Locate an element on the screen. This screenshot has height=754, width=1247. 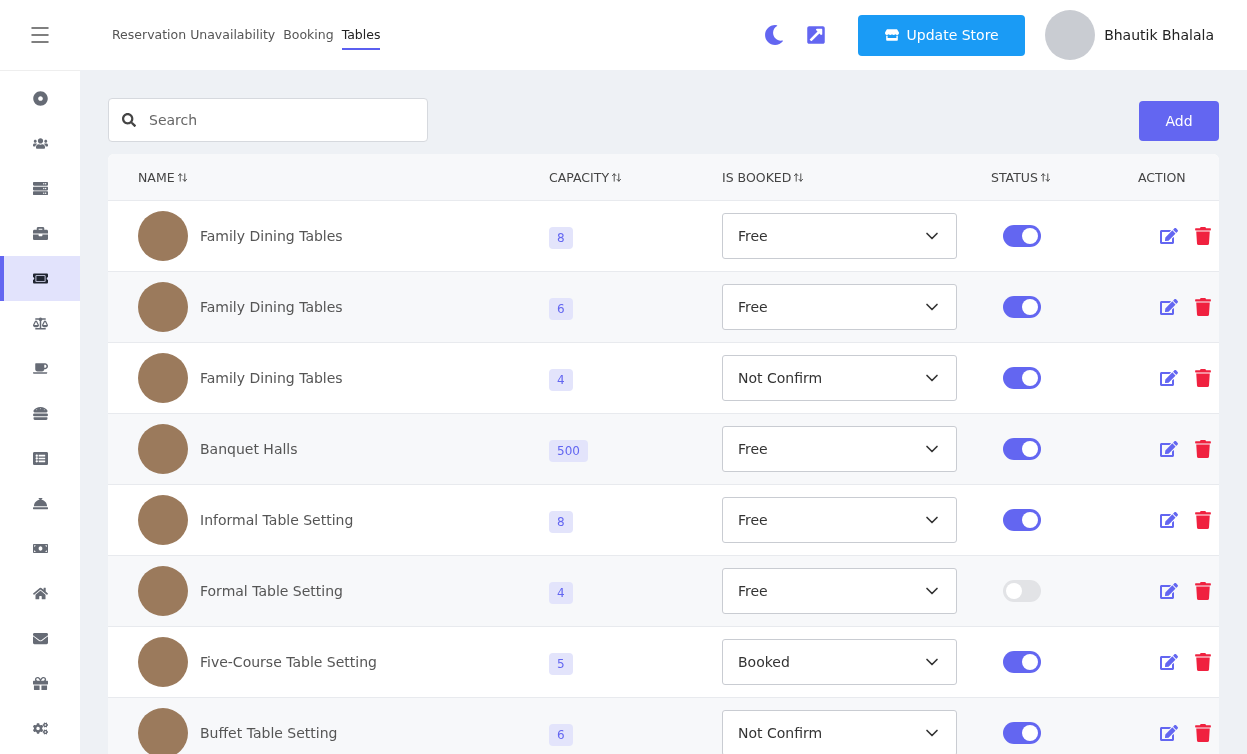
table-name: Banquet Halls is located at coordinates (249, 449).